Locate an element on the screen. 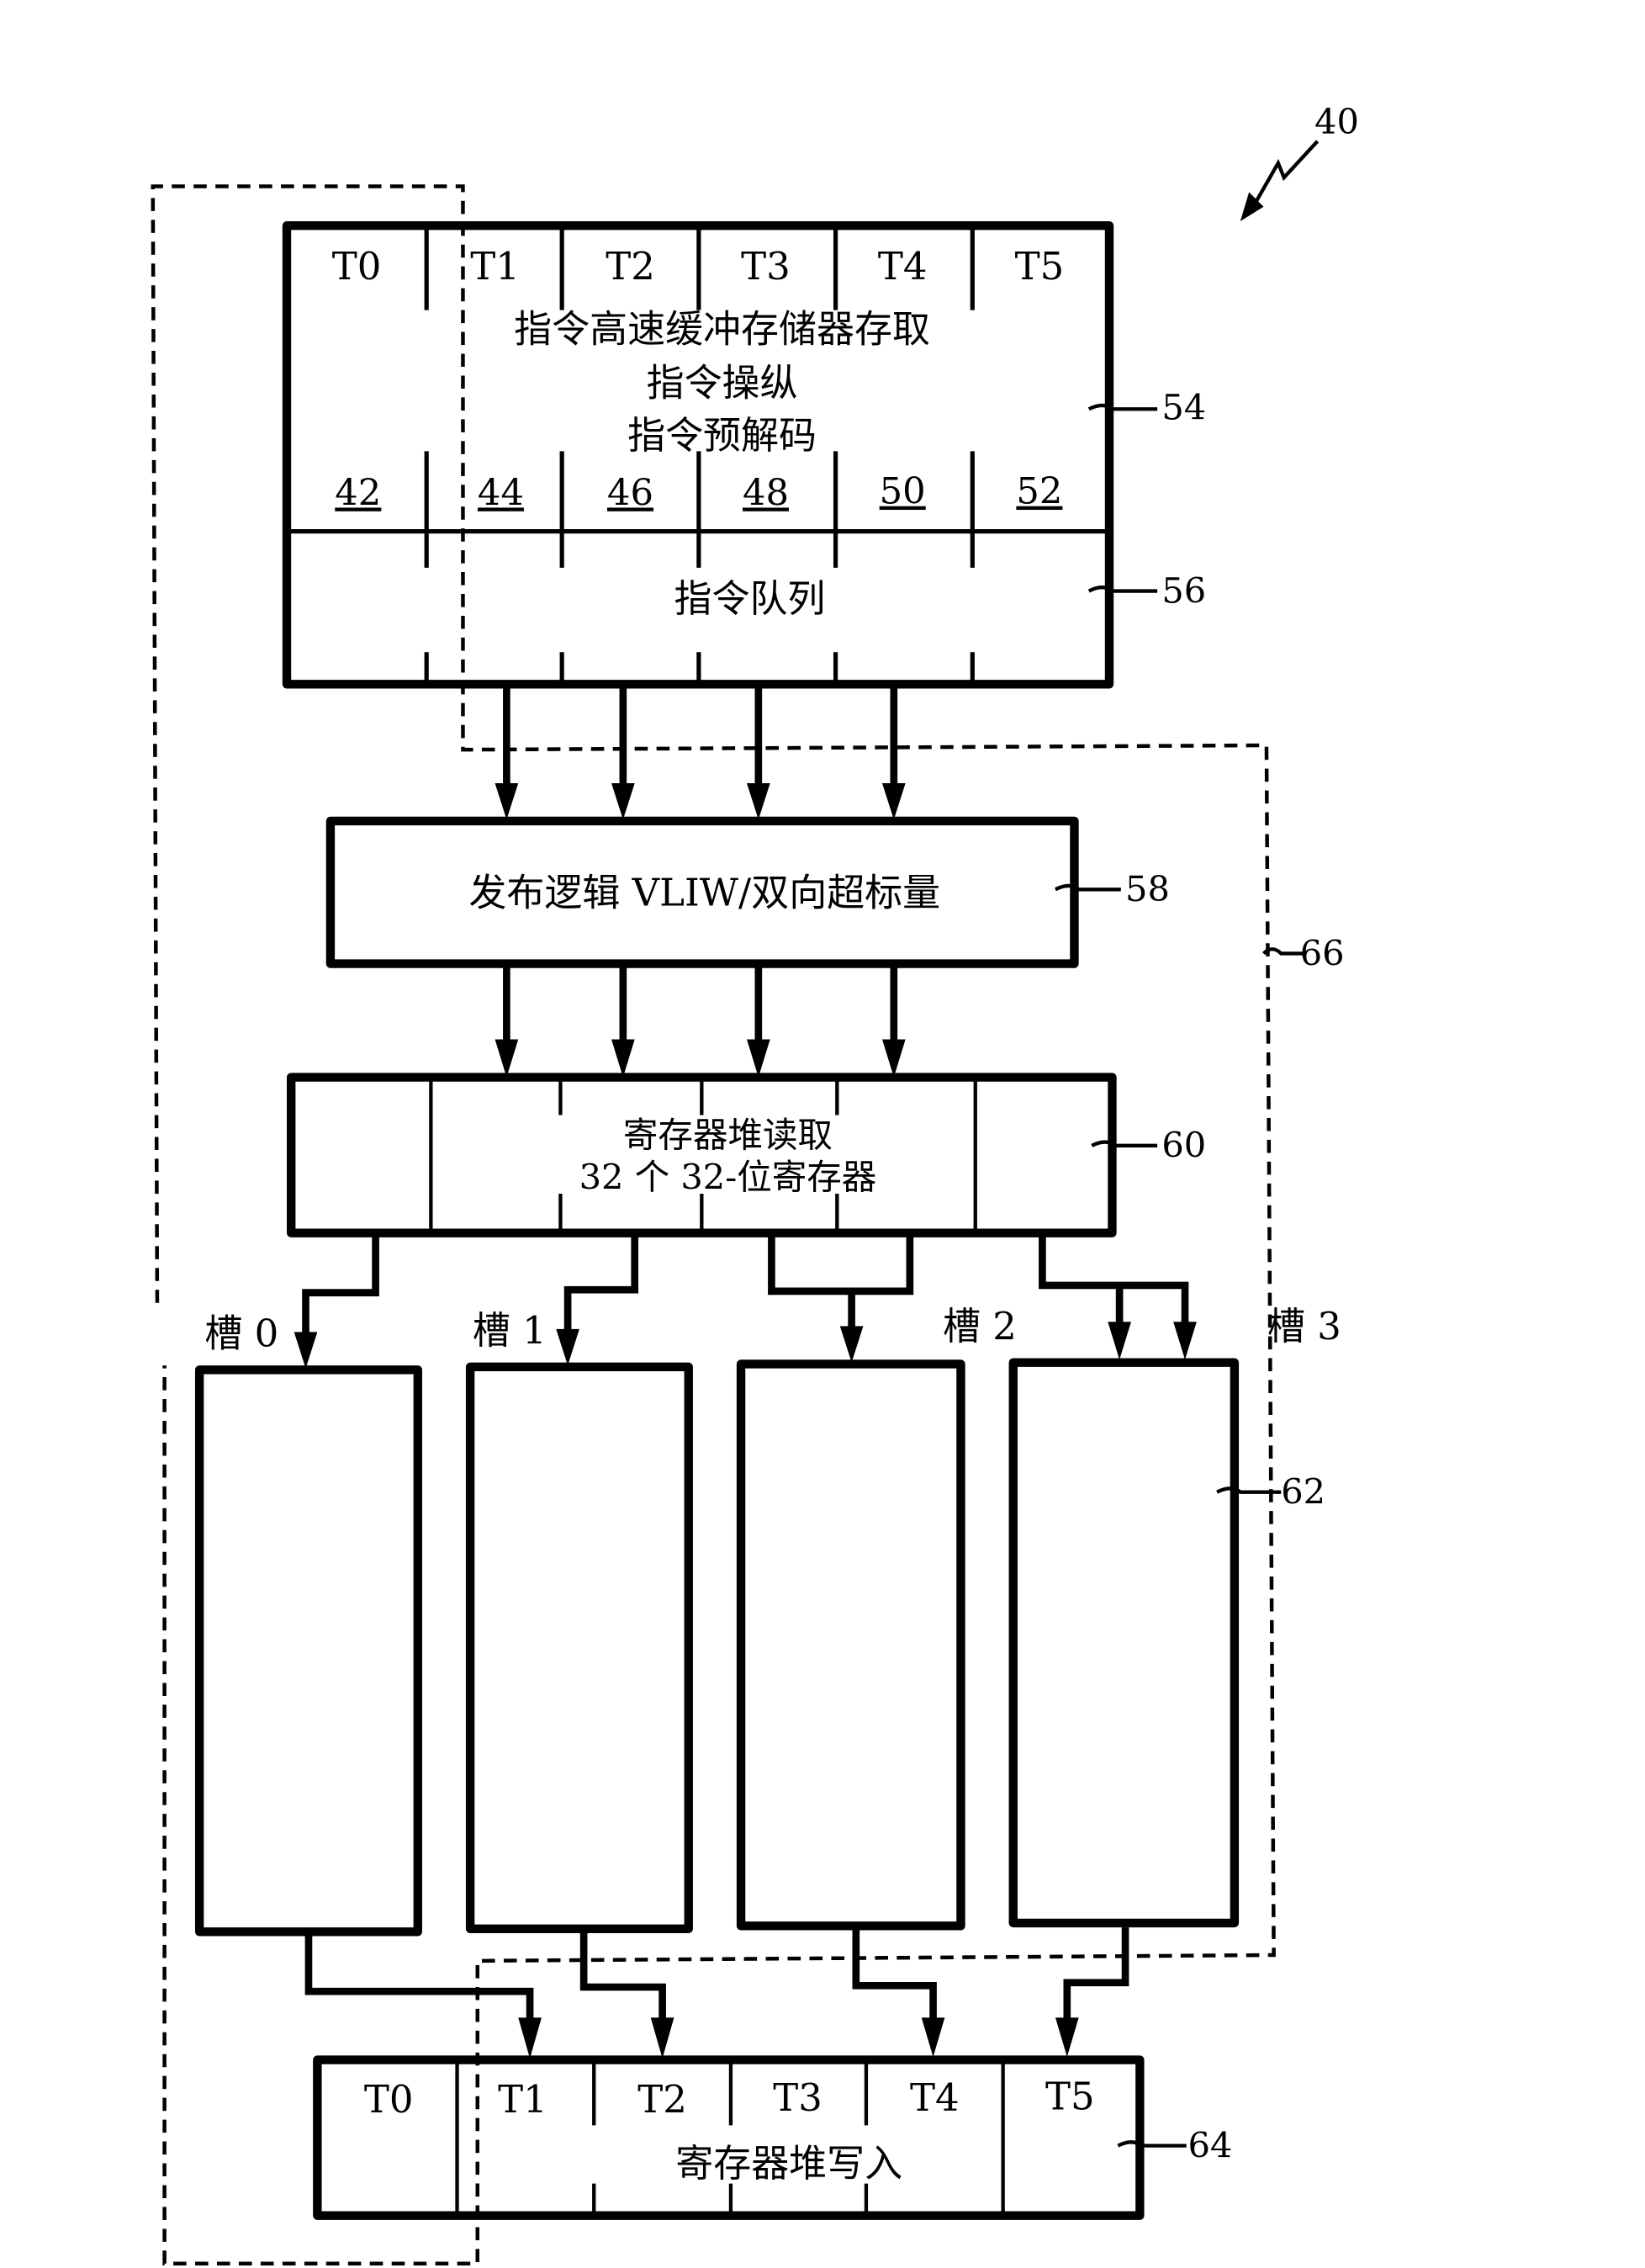 The image size is (1645, 2268). register-read-label: 寄存器堆读取 is located at coordinates (728, 1135).